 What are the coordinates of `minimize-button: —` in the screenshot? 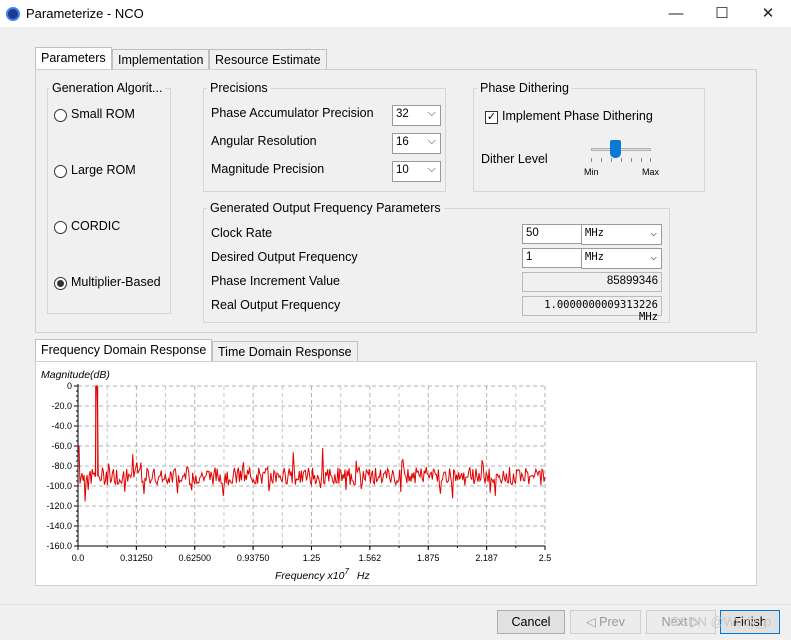 It's located at (676, 14).